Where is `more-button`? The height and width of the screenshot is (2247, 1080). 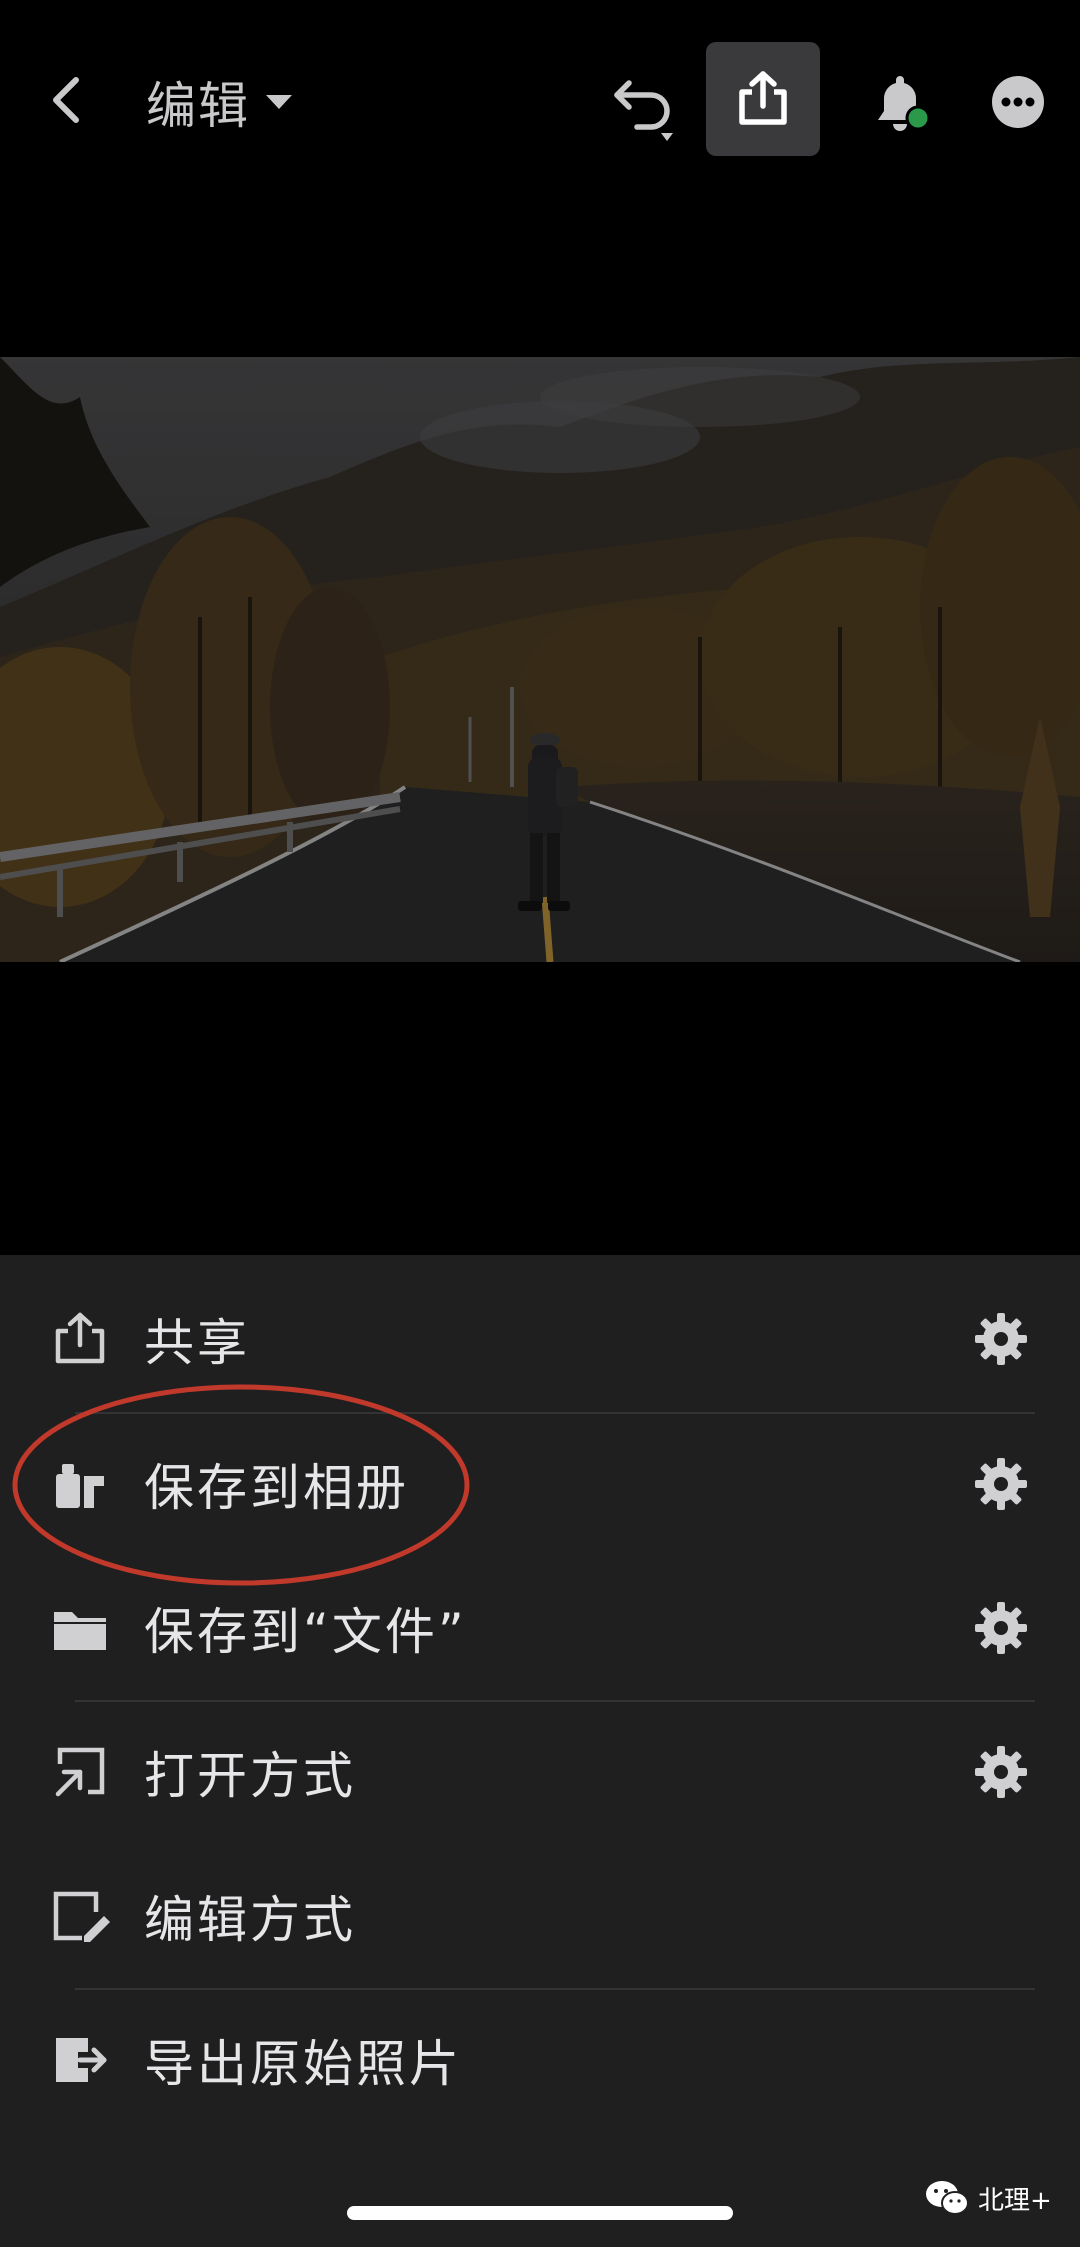
more-button is located at coordinates (1018, 102).